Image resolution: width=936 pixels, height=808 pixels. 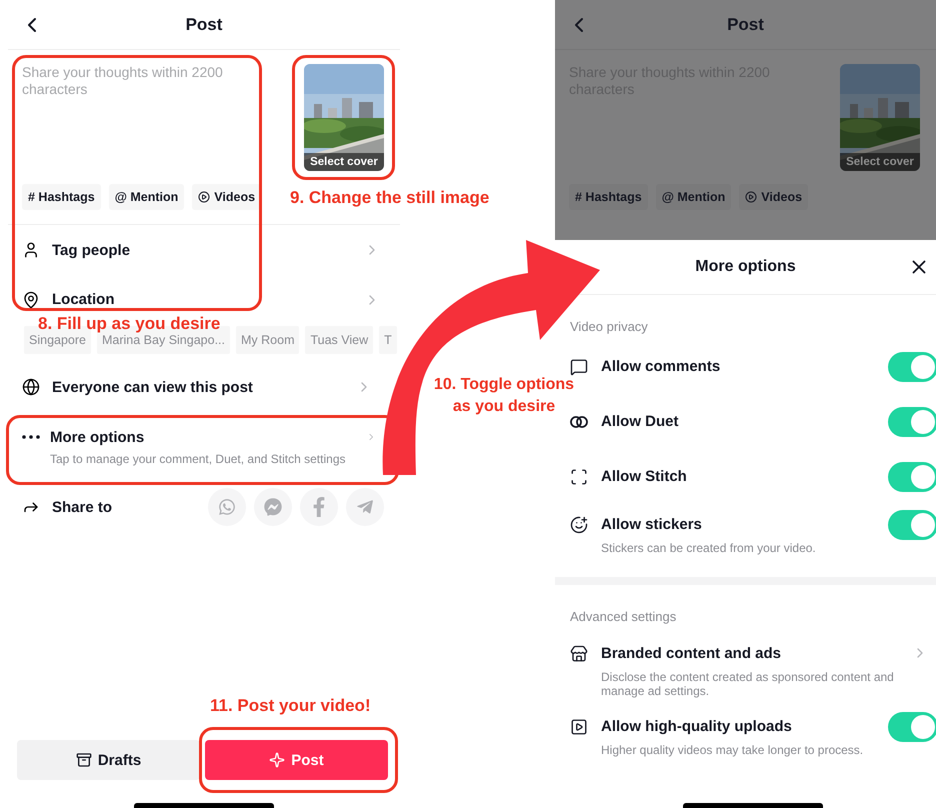 I want to click on globe-icon, so click(x=31, y=387).